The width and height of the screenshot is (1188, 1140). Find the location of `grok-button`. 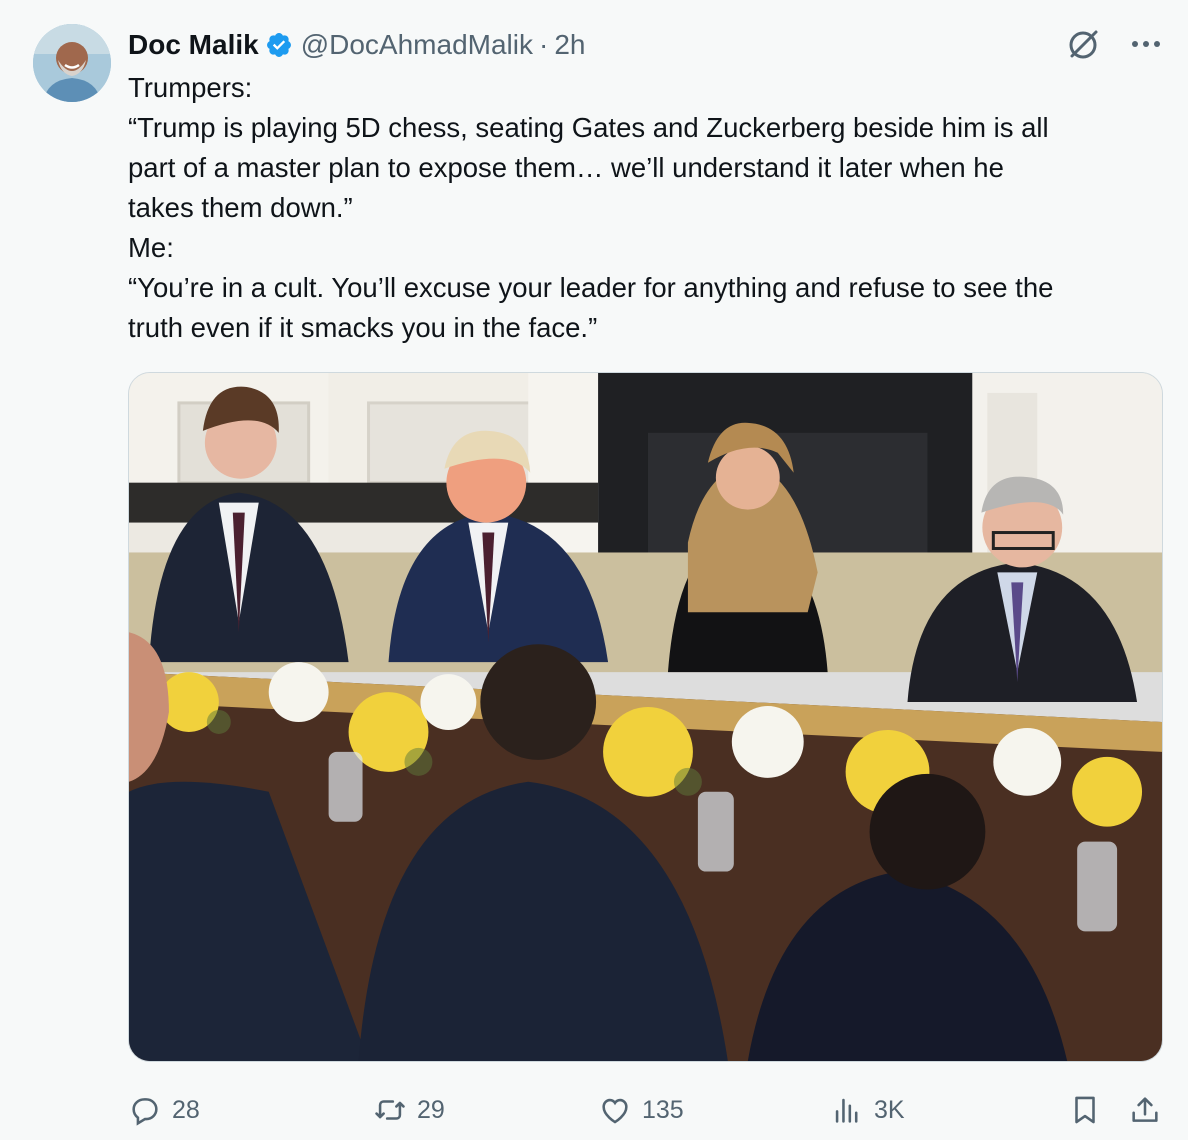

grok-button is located at coordinates (1084, 44).